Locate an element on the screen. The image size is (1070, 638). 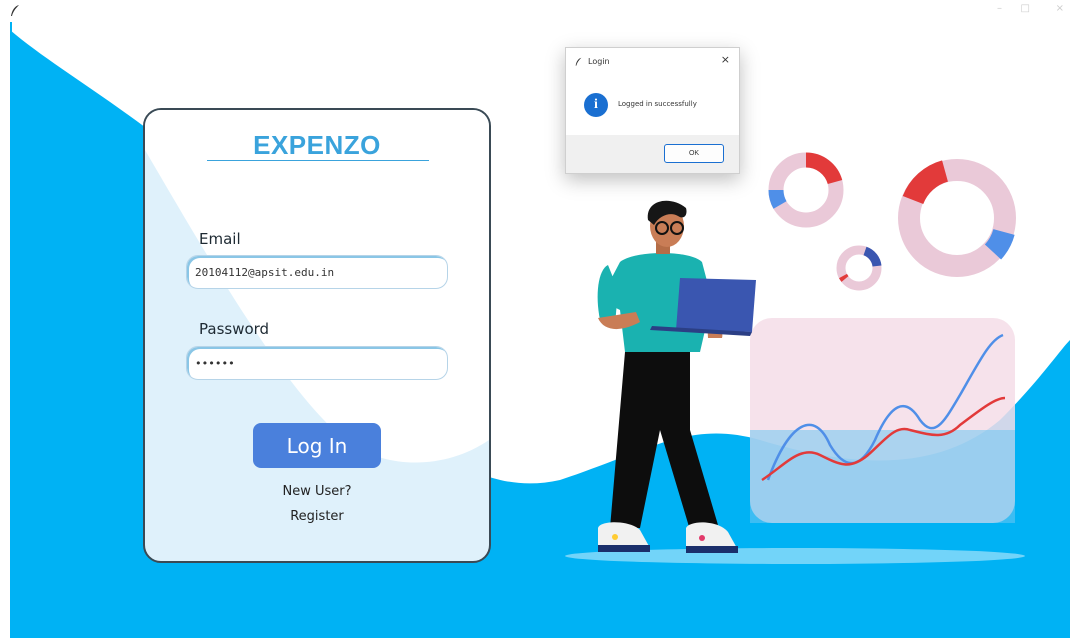
password-field is located at coordinates (317, 363).